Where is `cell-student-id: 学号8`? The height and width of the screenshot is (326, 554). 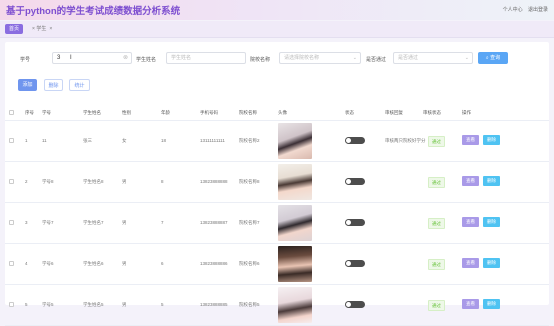
cell-student-id: 学号8 is located at coordinates (48, 181).